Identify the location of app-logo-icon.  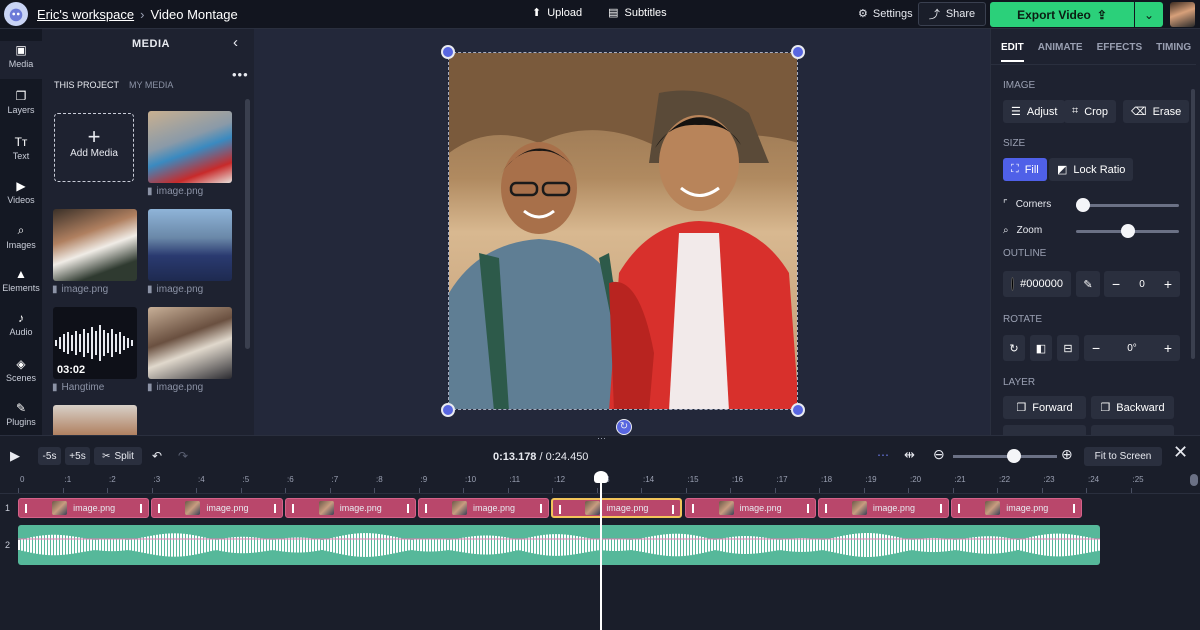
(16, 14).